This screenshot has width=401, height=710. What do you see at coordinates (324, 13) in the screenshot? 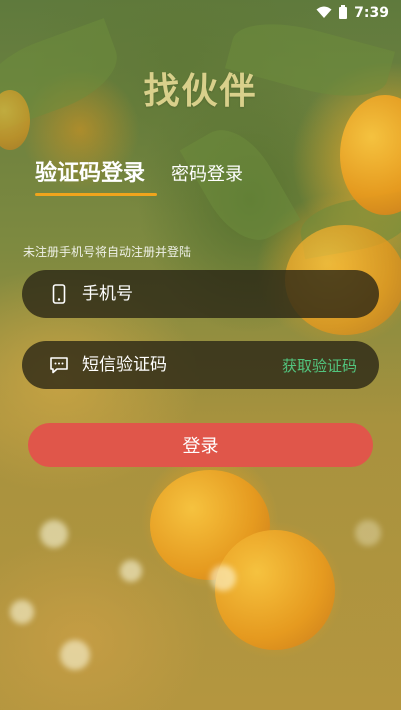
I see `wifi-icon` at bounding box center [324, 13].